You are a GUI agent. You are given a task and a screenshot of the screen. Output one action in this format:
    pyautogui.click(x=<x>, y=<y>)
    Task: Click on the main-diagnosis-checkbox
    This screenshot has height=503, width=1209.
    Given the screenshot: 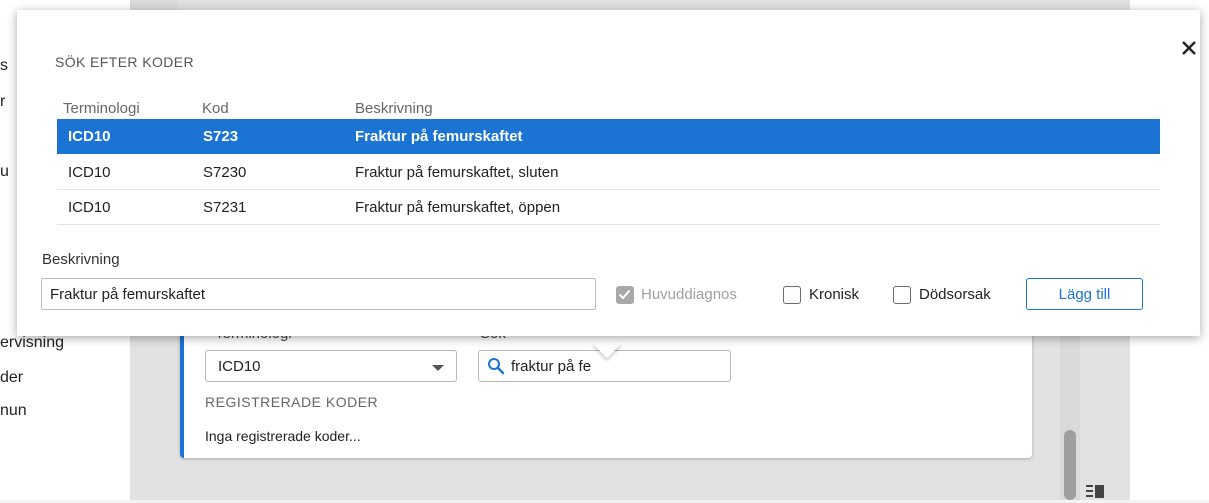 What is the action you would take?
    pyautogui.click(x=625, y=295)
    